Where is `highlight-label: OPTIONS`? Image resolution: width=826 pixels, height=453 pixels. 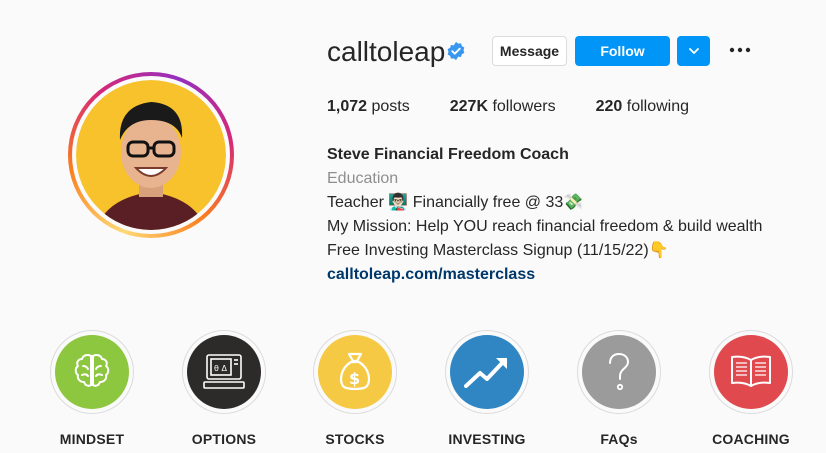 highlight-label: OPTIONS is located at coordinates (224, 439).